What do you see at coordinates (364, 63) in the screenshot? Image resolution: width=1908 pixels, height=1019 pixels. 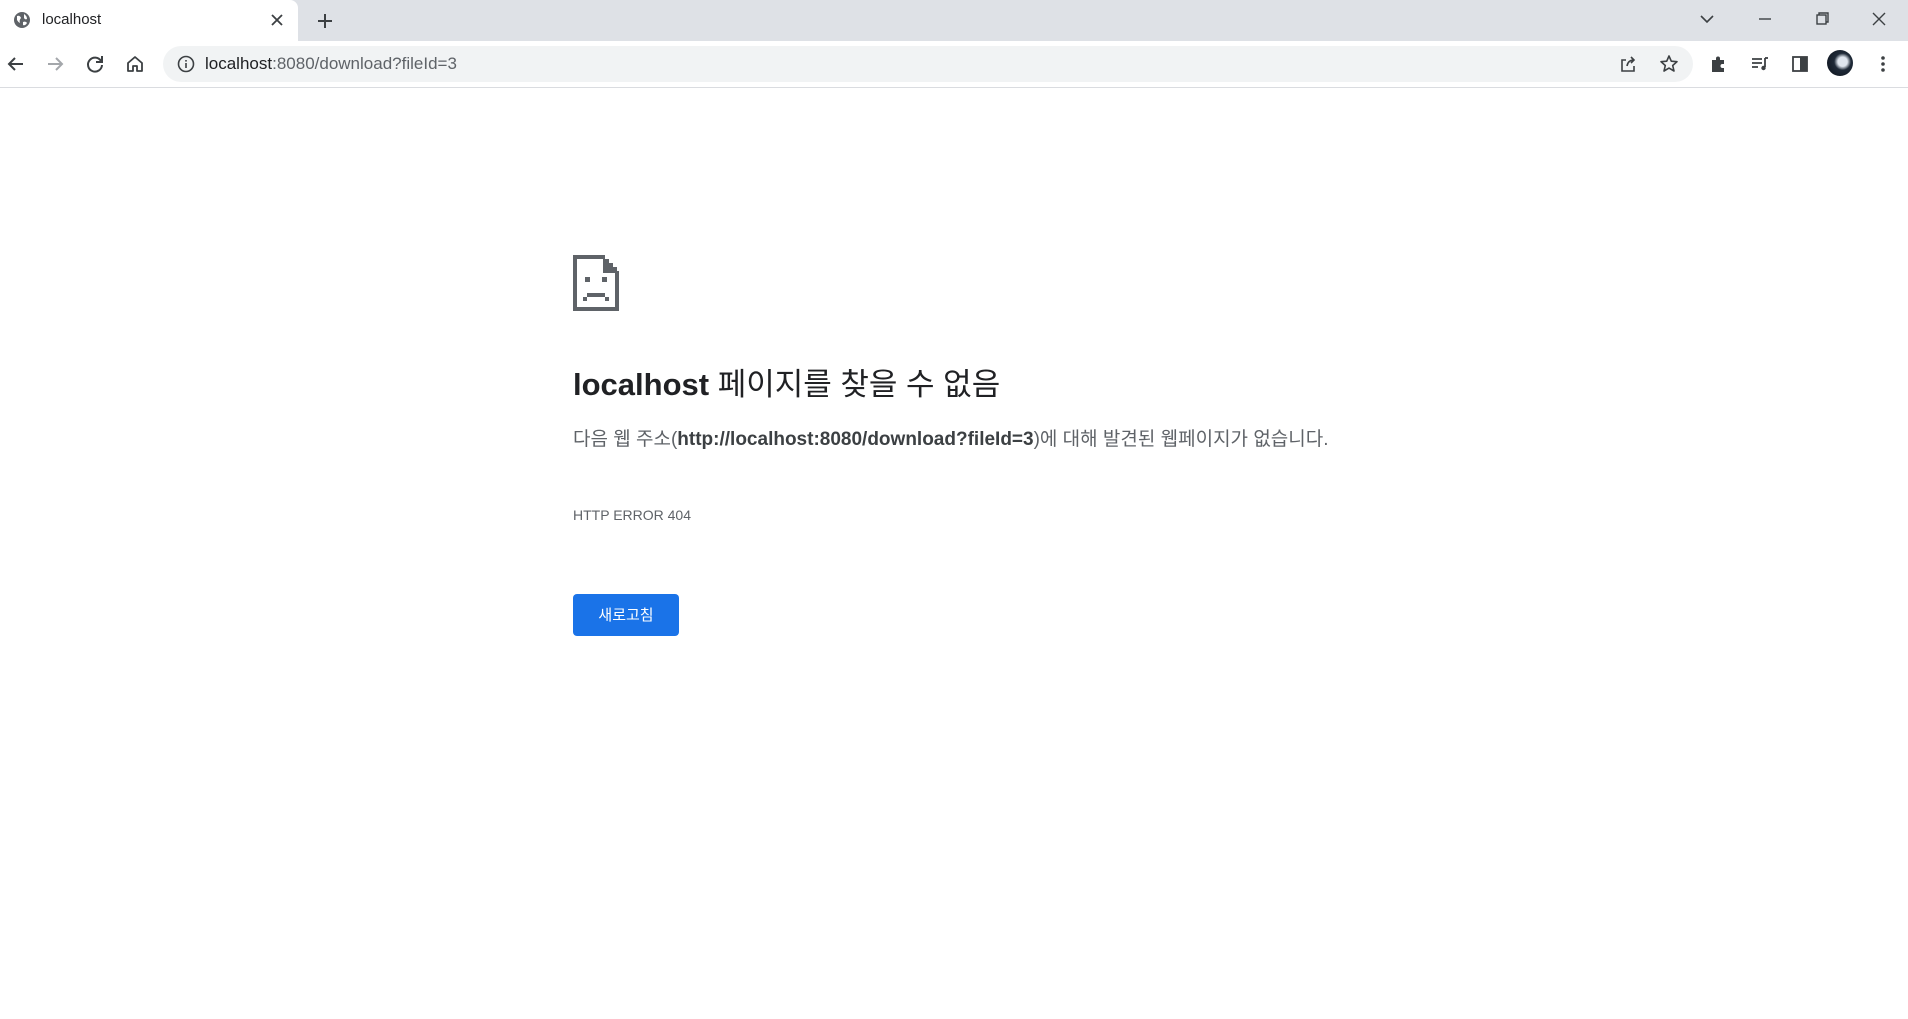 I see `url-path: :8080/download?fileId=3` at bounding box center [364, 63].